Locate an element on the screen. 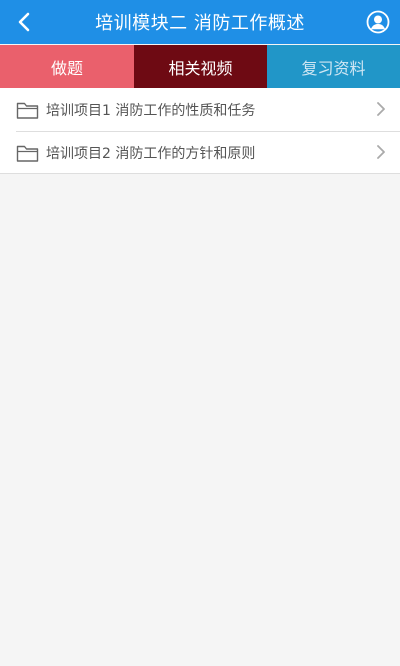 The width and height of the screenshot is (400, 666). list-item-label: 培训项目1 消防工作的性质和任务 is located at coordinates (151, 110).